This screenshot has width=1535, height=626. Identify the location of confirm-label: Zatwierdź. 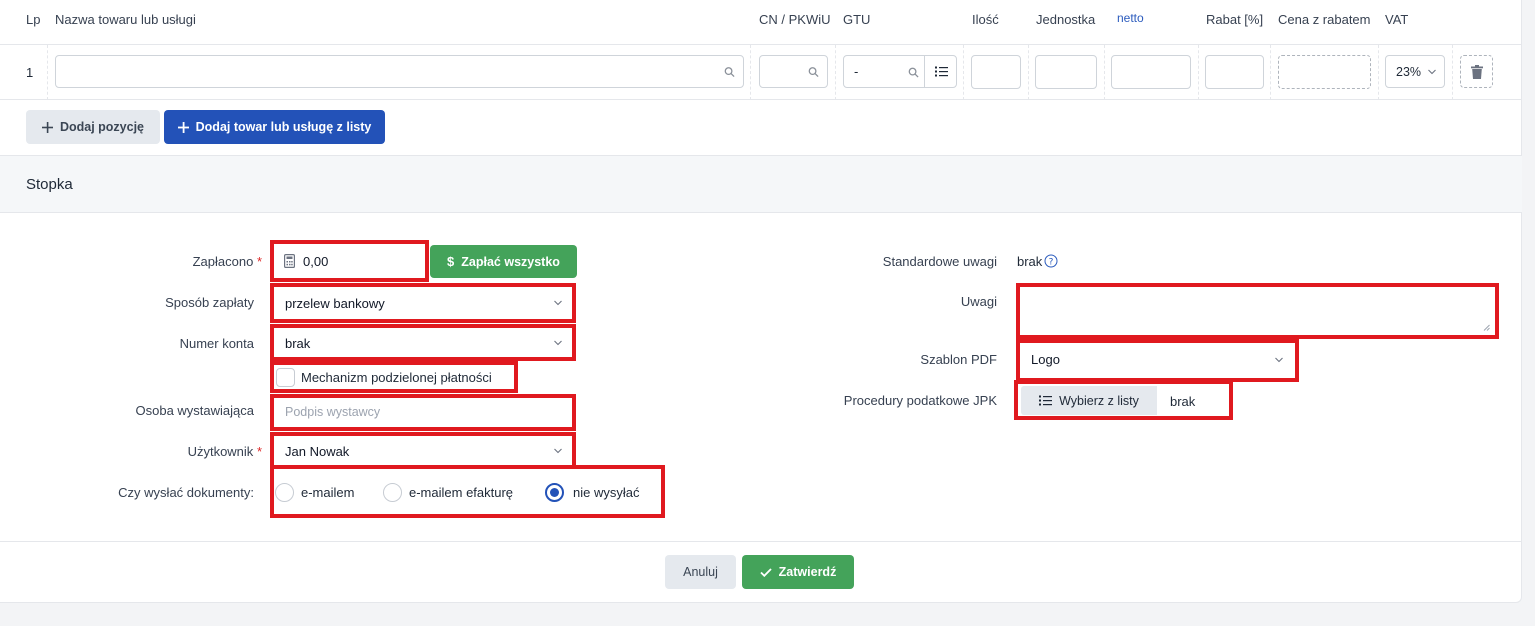
(807, 572).